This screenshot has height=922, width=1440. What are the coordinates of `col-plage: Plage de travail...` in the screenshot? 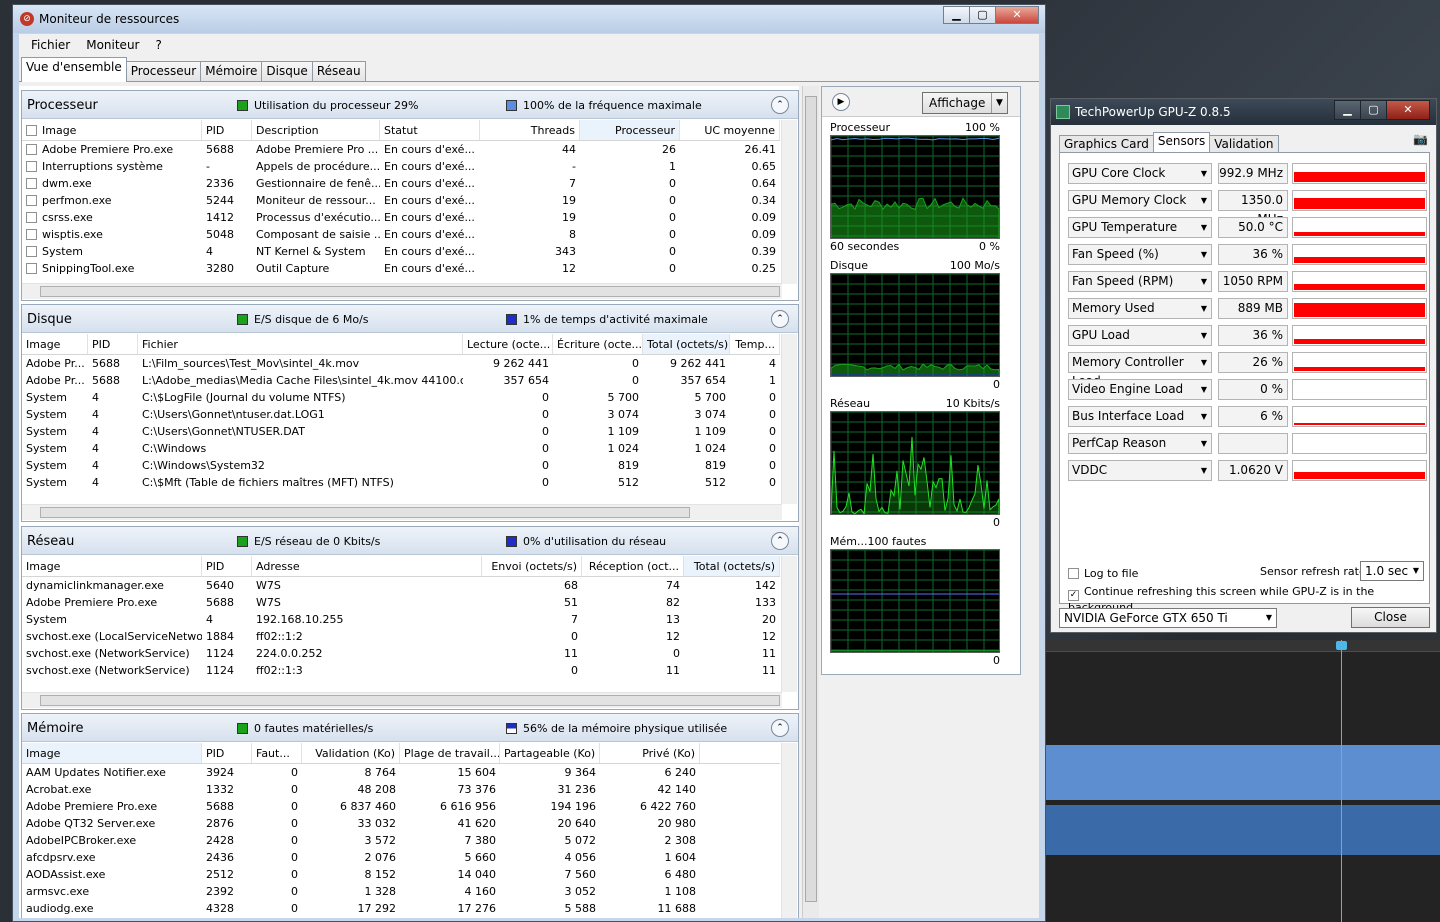 It's located at (450, 753).